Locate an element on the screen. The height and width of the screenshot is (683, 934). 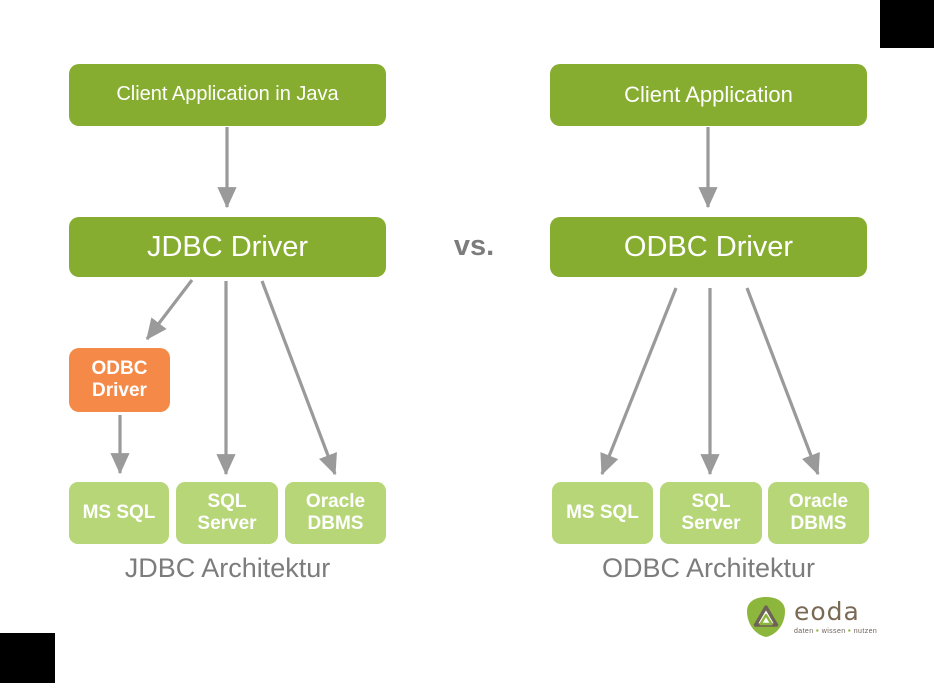
node-jdbc-client-application: Client Application in Java is located at coordinates (227, 95).